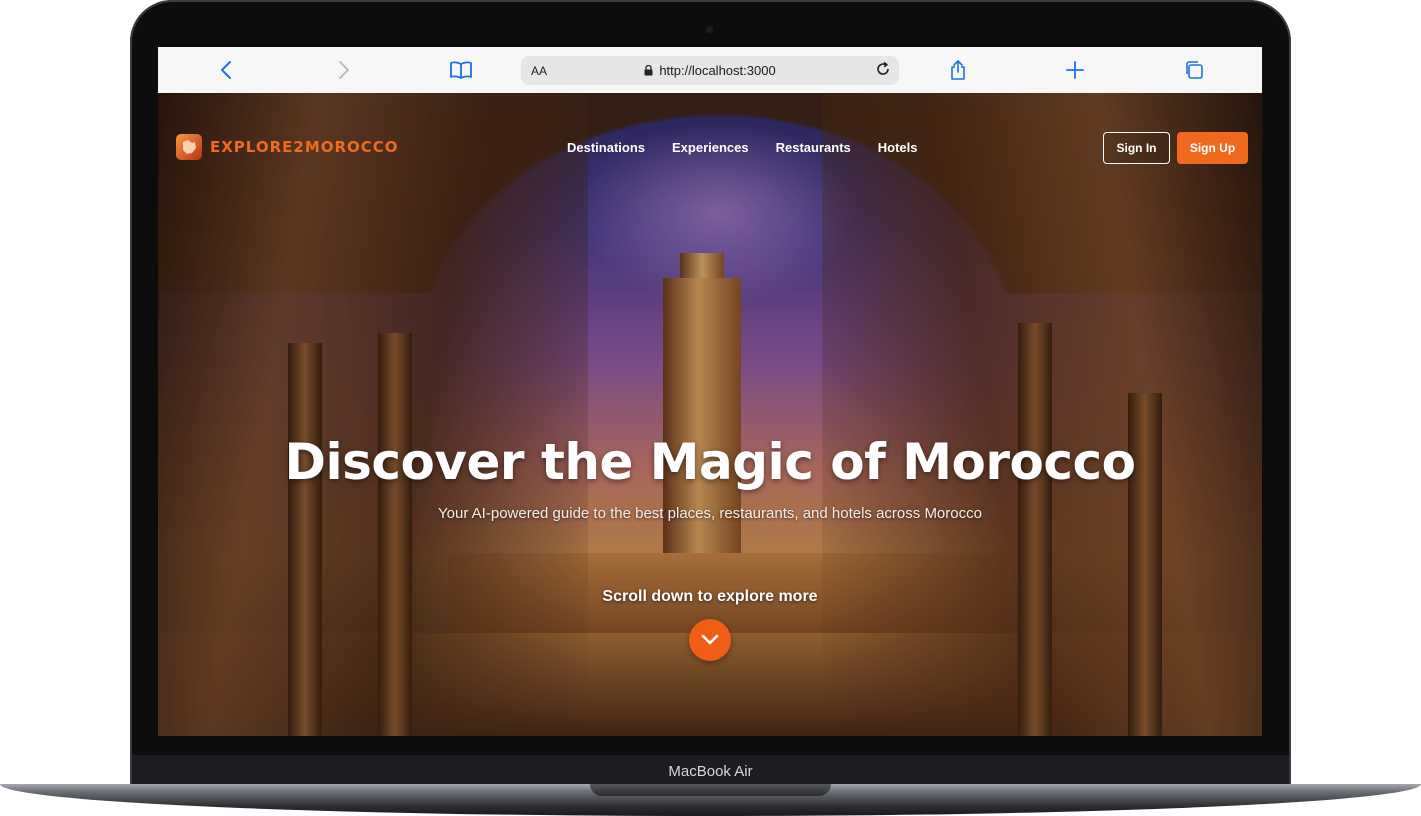  I want to click on camera-icon, so click(709, 29).